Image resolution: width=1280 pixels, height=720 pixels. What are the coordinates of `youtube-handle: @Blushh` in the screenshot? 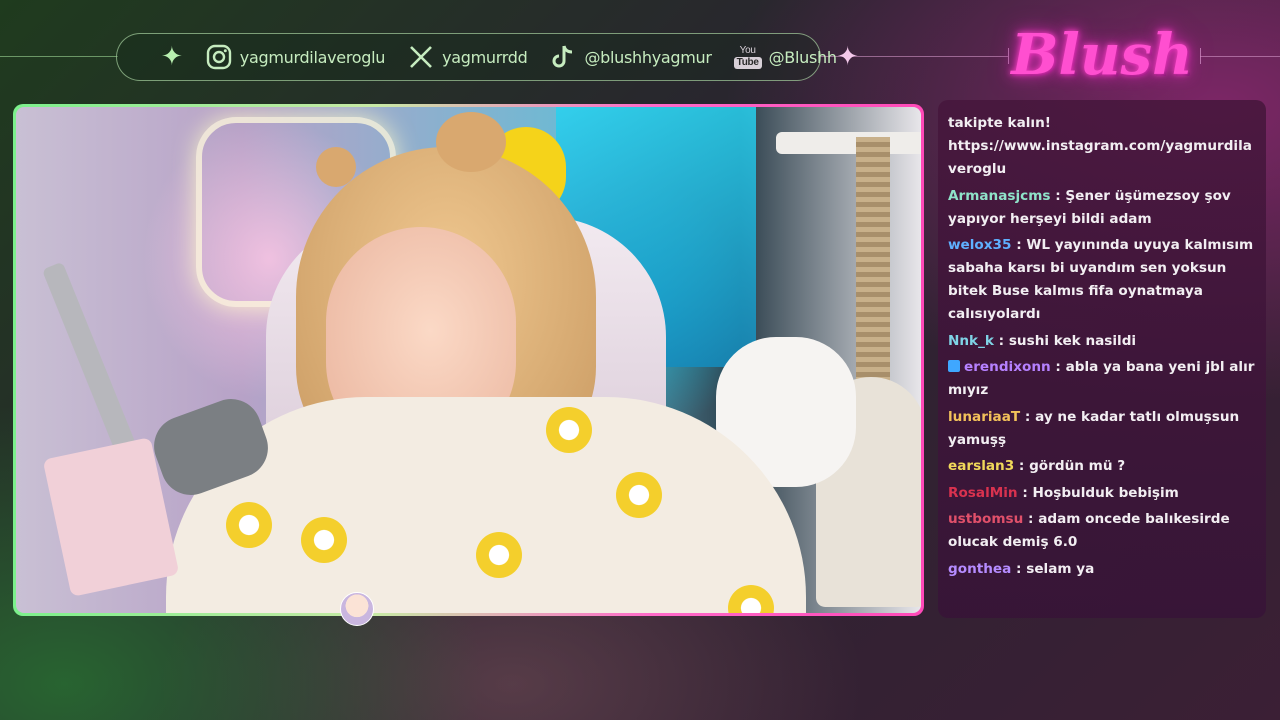 It's located at (802, 57).